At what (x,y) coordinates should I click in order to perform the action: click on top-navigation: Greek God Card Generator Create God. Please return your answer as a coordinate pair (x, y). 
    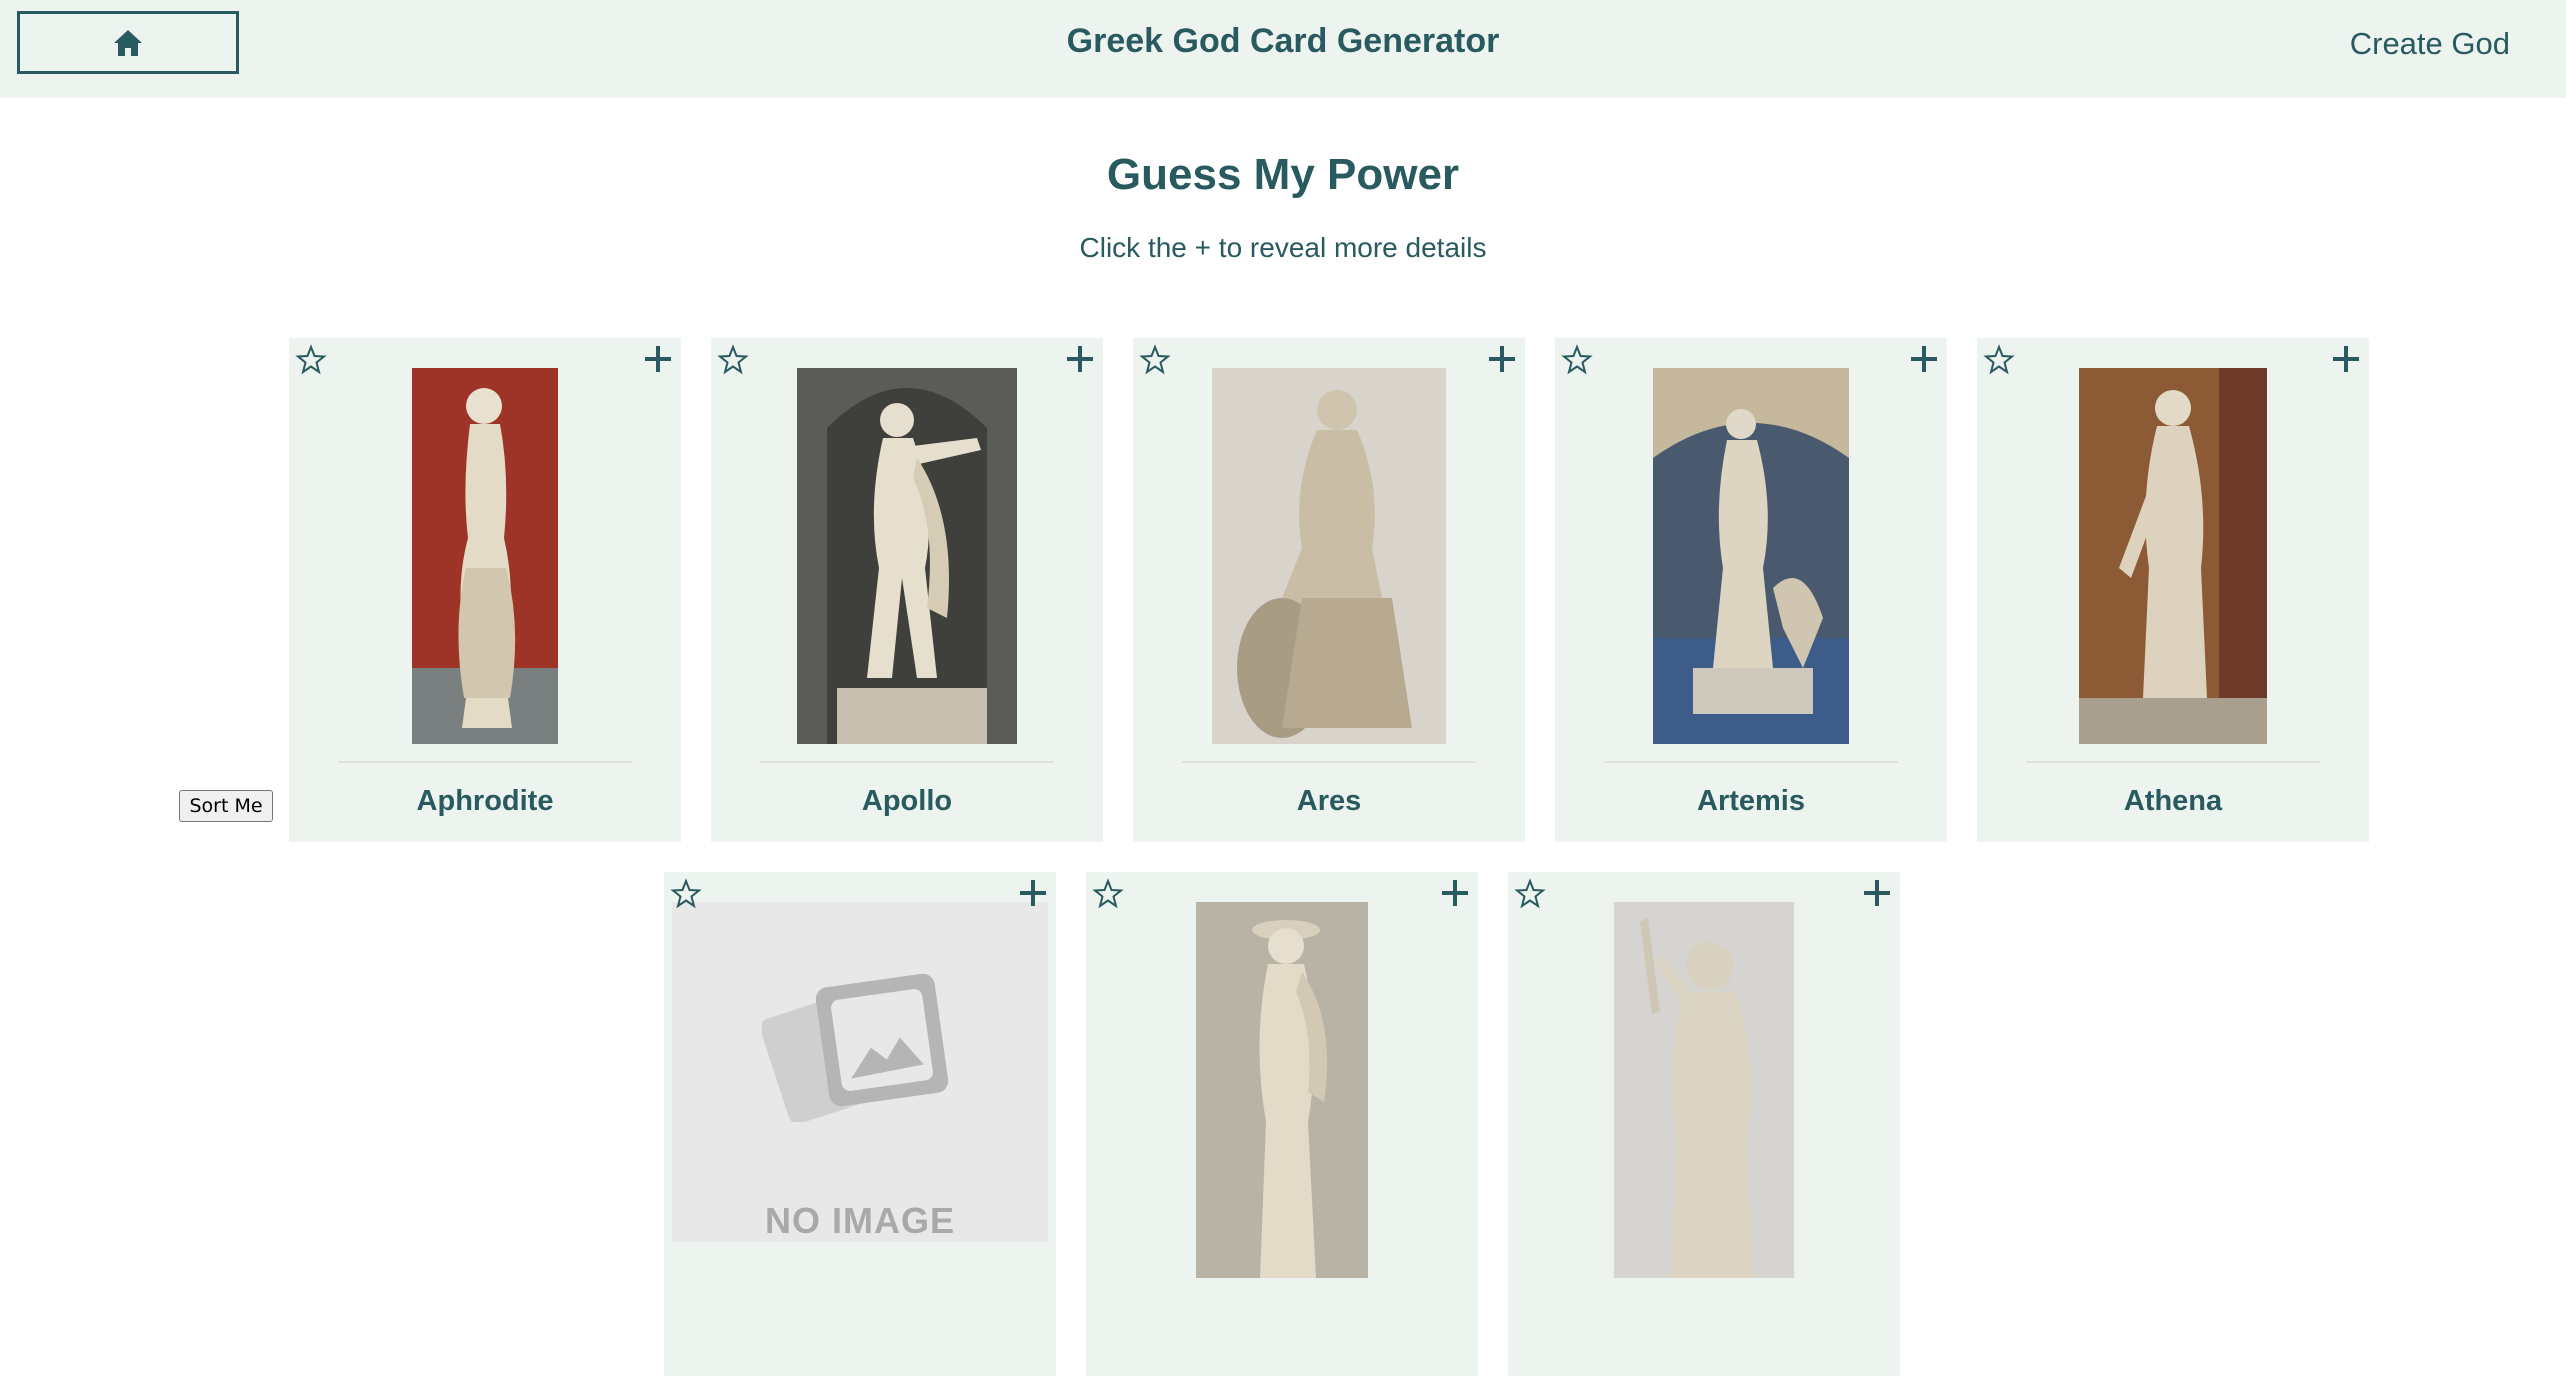
    Looking at the image, I should click on (1283, 49).